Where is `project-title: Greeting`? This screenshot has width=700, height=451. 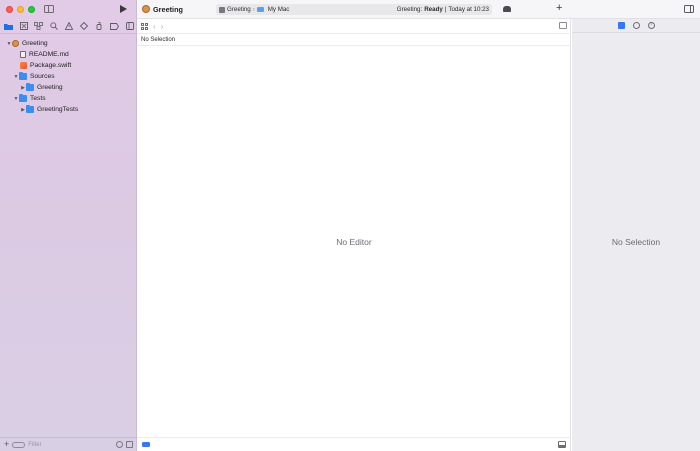 project-title: Greeting is located at coordinates (168, 9).